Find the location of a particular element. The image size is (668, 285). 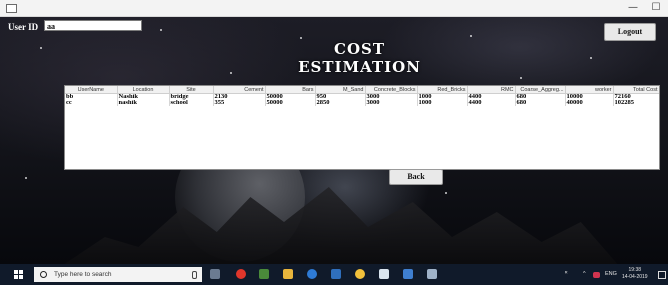

windows-start-icon is located at coordinates (19, 275).